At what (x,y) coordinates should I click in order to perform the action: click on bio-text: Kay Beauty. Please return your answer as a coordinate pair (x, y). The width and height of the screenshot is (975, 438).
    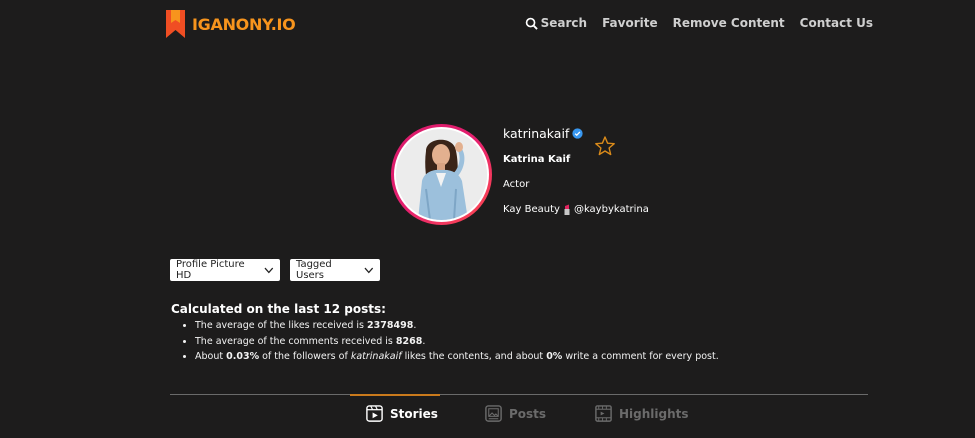
    Looking at the image, I should click on (531, 209).